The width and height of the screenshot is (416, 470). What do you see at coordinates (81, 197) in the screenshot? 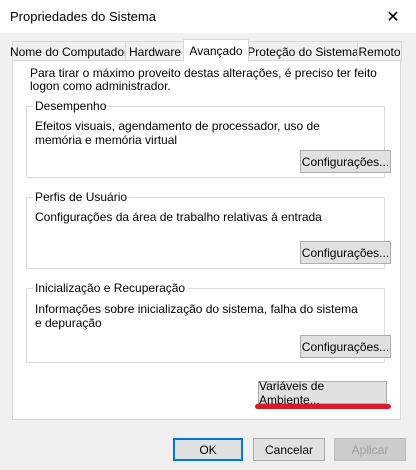
I see `user-profiles-group-title: Perfis de Usuário` at bounding box center [81, 197].